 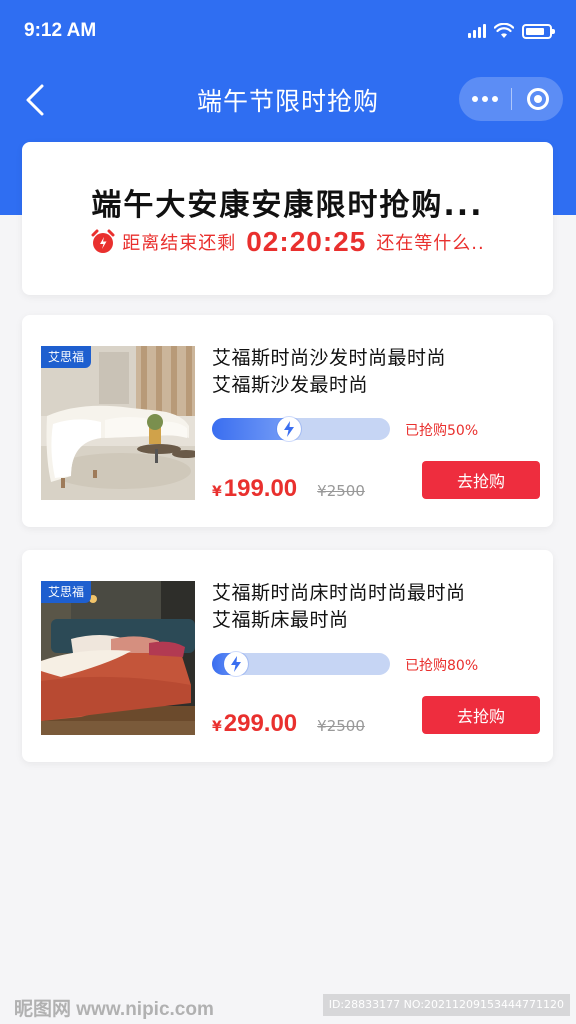 I want to click on product-image-bed: 艾思福, so click(x=118, y=658).